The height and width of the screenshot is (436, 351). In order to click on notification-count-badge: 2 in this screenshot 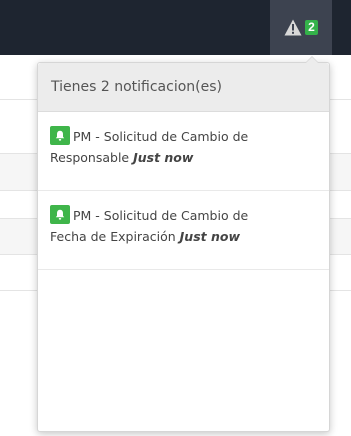, I will do `click(311, 27)`.